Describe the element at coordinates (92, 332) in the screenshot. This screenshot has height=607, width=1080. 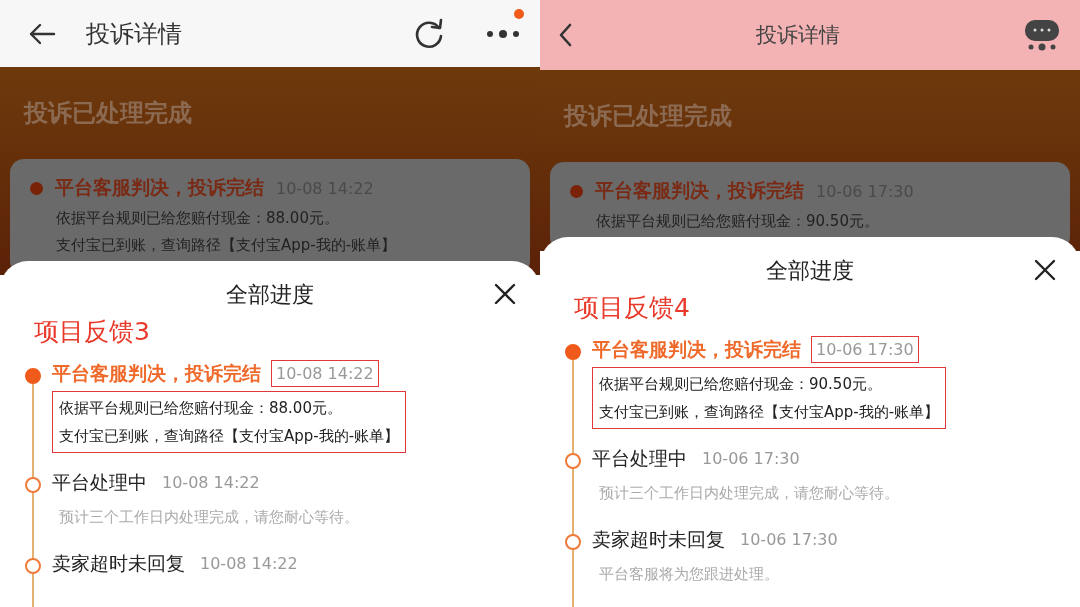
I see `annotation-label: 项目反馈3` at that location.